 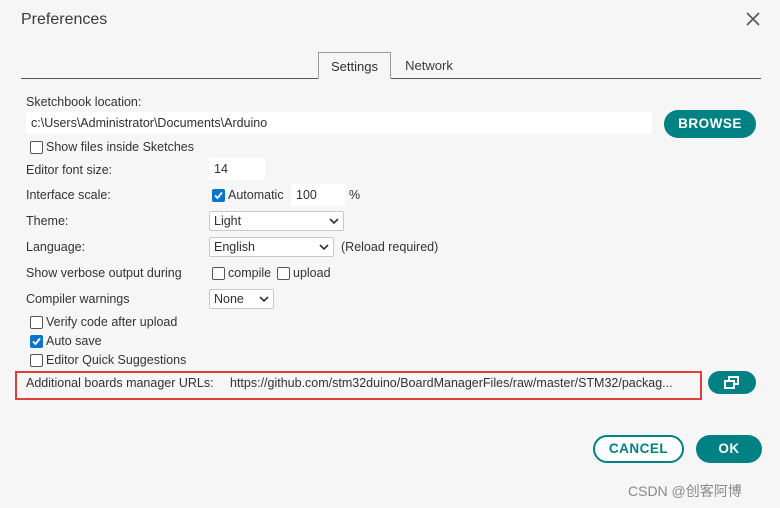 What do you see at coordinates (312, 273) in the screenshot?
I see `upload-label: upload` at bounding box center [312, 273].